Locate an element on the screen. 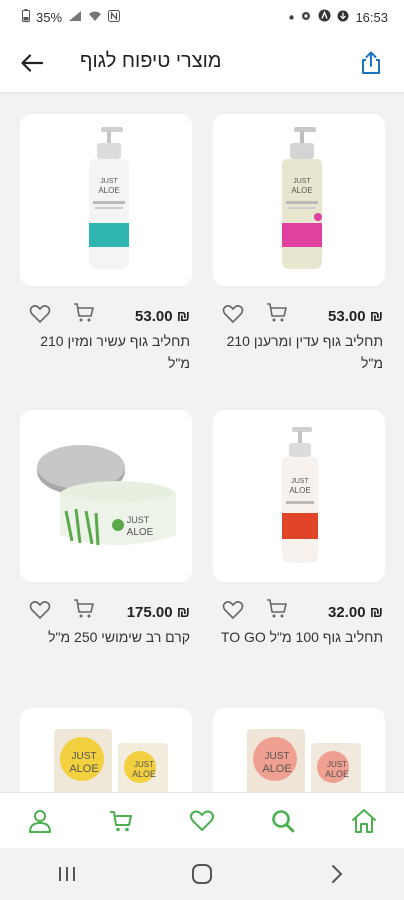 The width and height of the screenshot is (404, 900). battery-icon is located at coordinates (26, 17).